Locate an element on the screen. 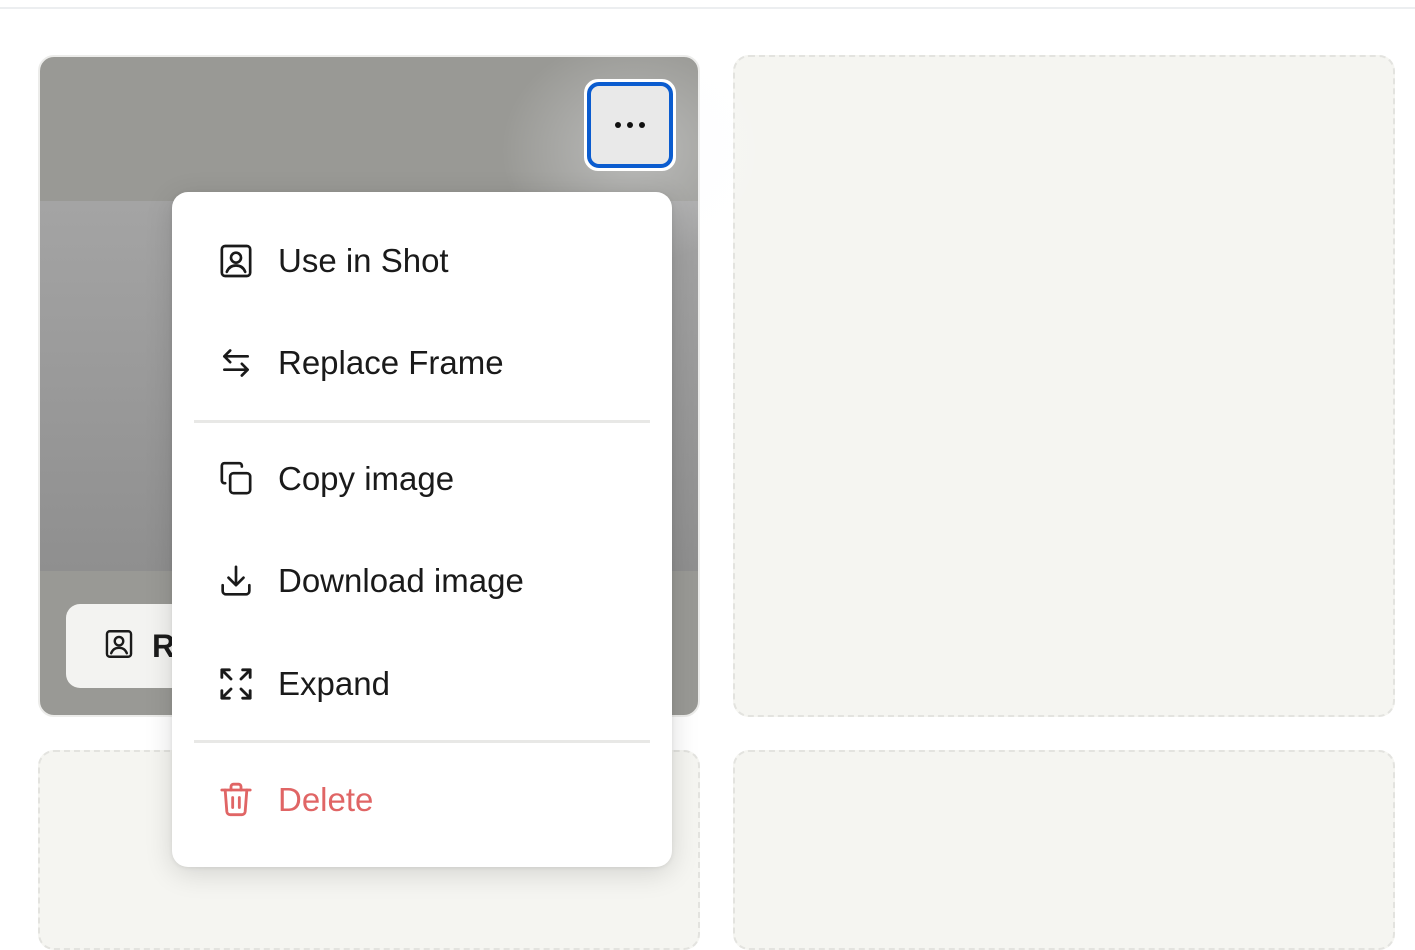 The image size is (1415, 950). top-divider is located at coordinates (707, 4).